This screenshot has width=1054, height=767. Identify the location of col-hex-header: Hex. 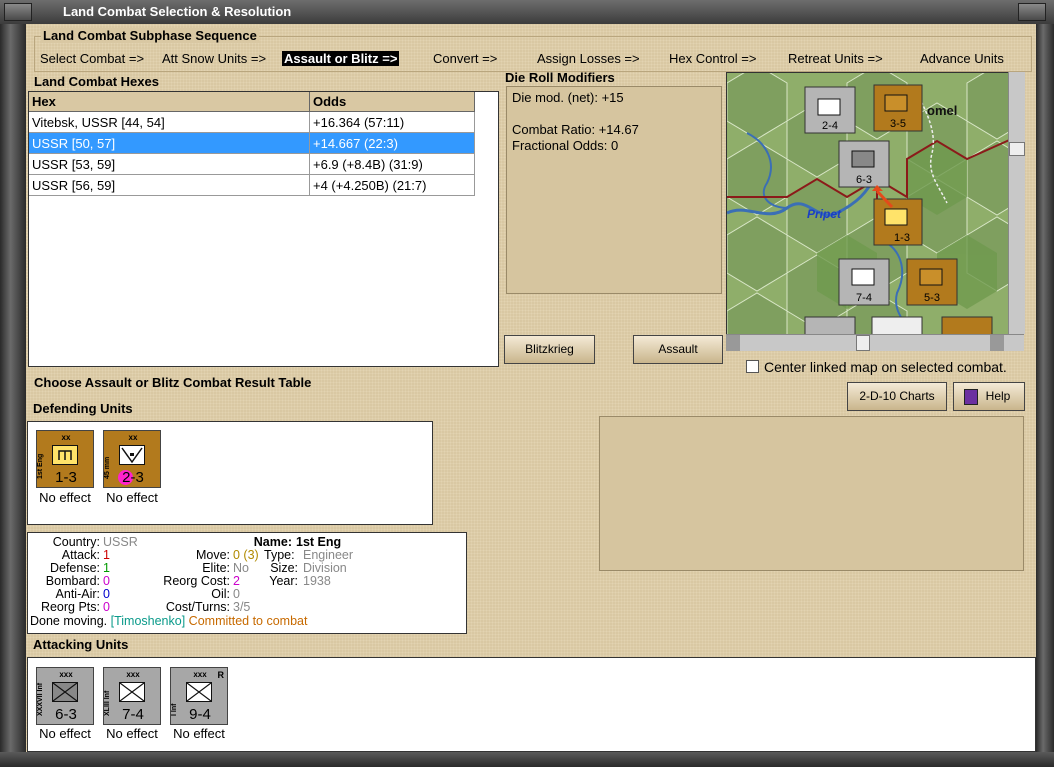
(169, 102).